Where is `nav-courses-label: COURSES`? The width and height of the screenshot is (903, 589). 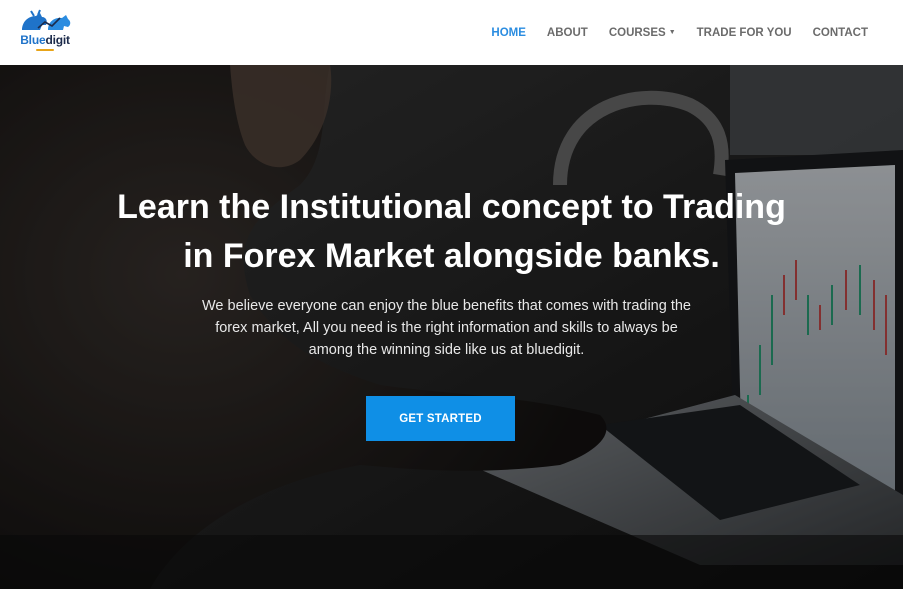
nav-courses-label: COURSES is located at coordinates (637, 32).